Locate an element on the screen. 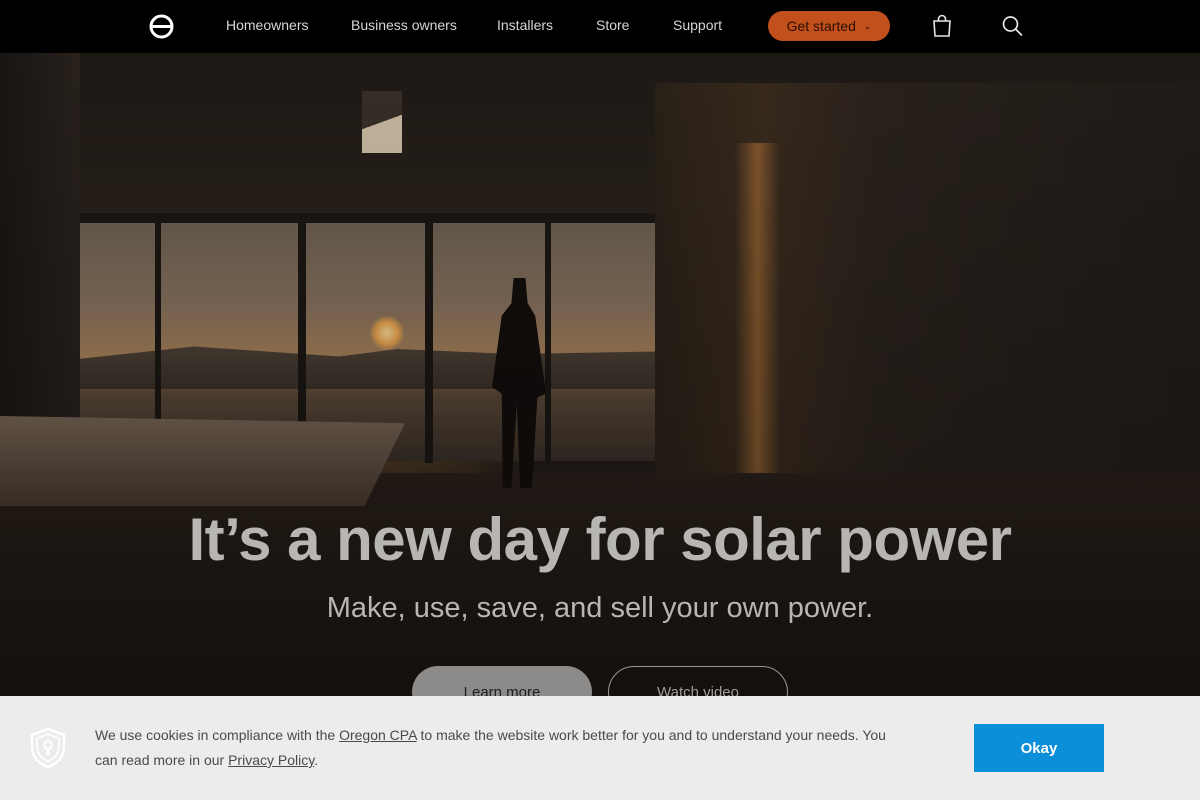 This screenshot has width=1200, height=800. okay-button: Okay is located at coordinates (1039, 748).